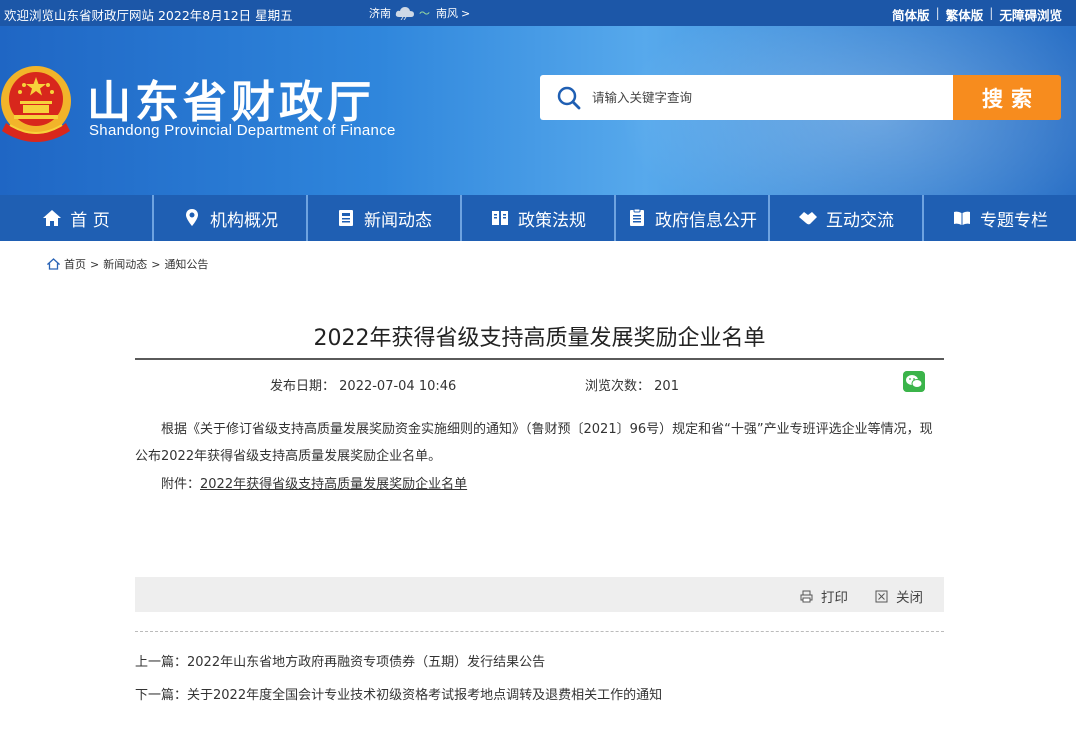 Image resolution: width=1076 pixels, height=744 pixels. I want to click on nav-item-policy: 政策法规, so click(539, 218).